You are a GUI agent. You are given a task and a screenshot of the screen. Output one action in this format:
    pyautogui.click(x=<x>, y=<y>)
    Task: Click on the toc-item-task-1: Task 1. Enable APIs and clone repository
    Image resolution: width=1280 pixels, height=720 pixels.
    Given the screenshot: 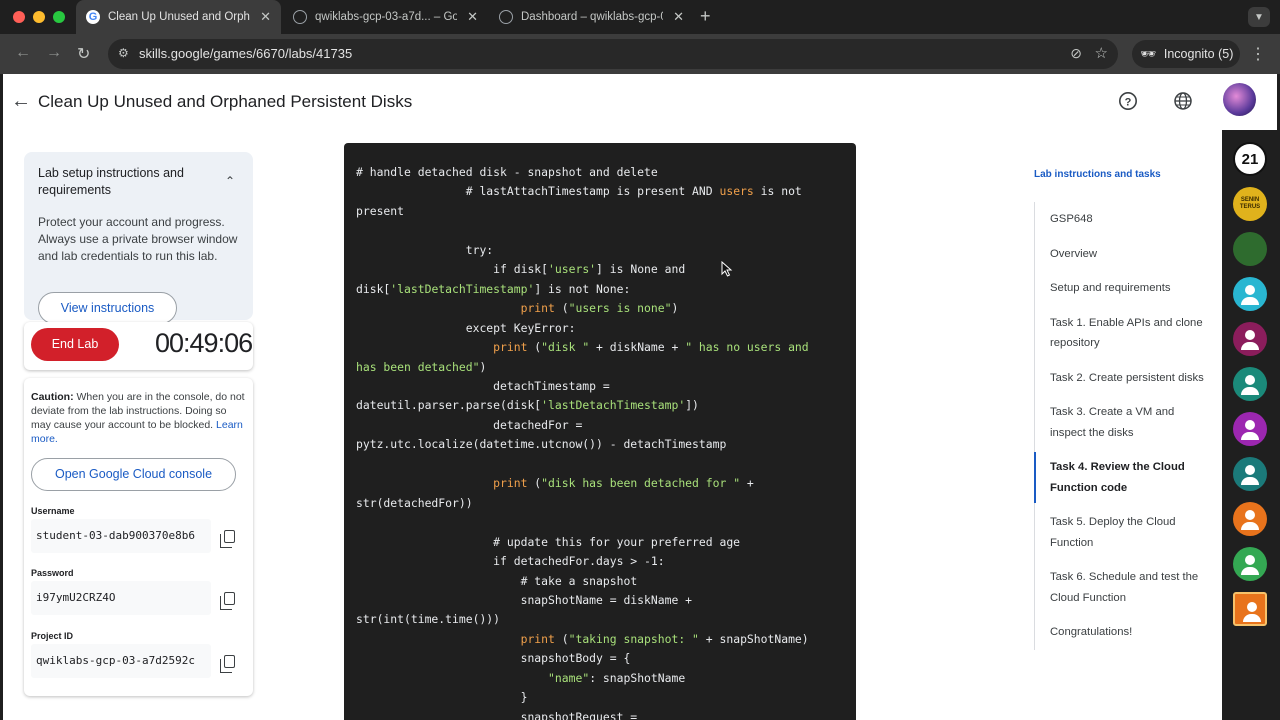 What is the action you would take?
    pyautogui.click(x=1121, y=333)
    